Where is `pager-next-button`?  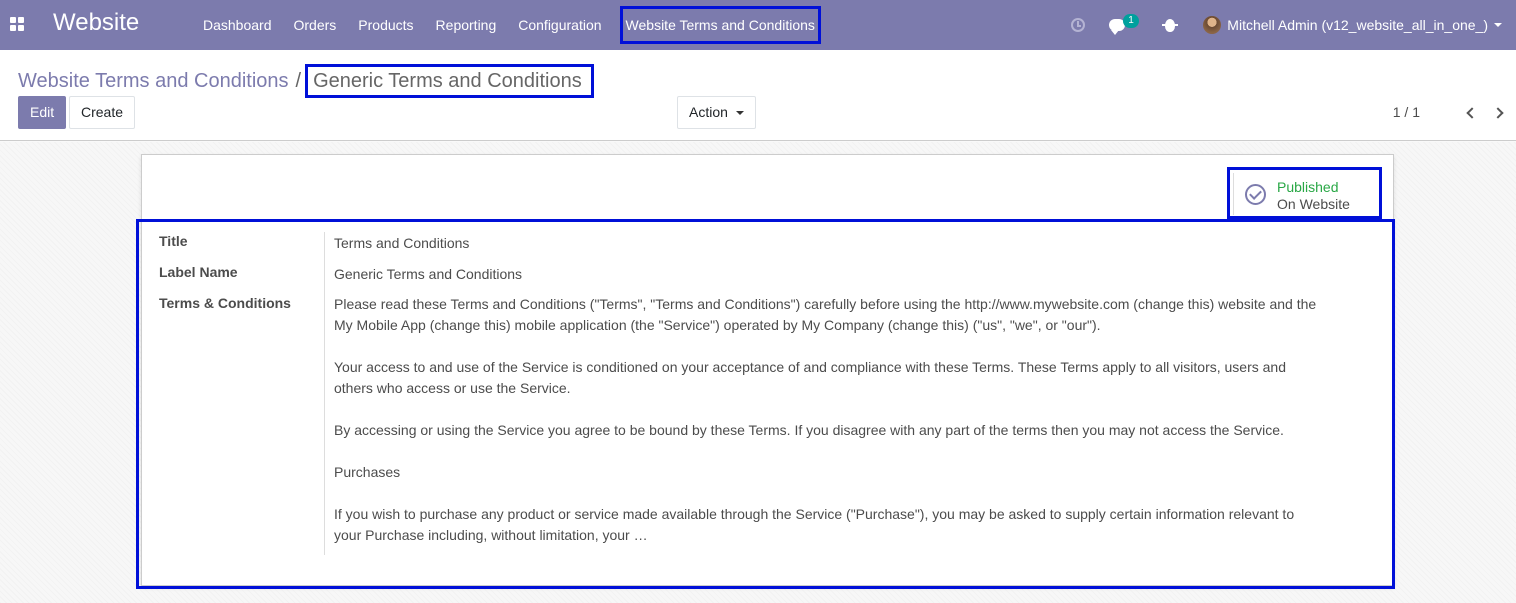 pager-next-button is located at coordinates (1499, 113).